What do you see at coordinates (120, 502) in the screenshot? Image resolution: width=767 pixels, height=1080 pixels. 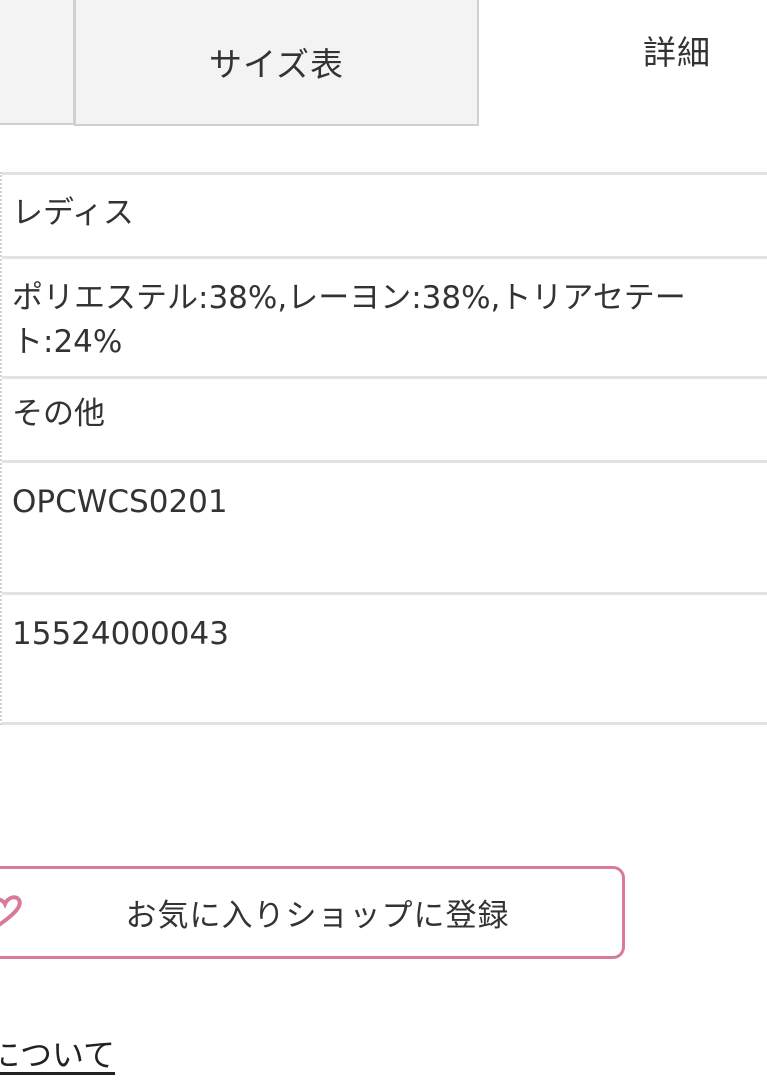 I see `product-code-value: OPCWCS0201` at bounding box center [120, 502].